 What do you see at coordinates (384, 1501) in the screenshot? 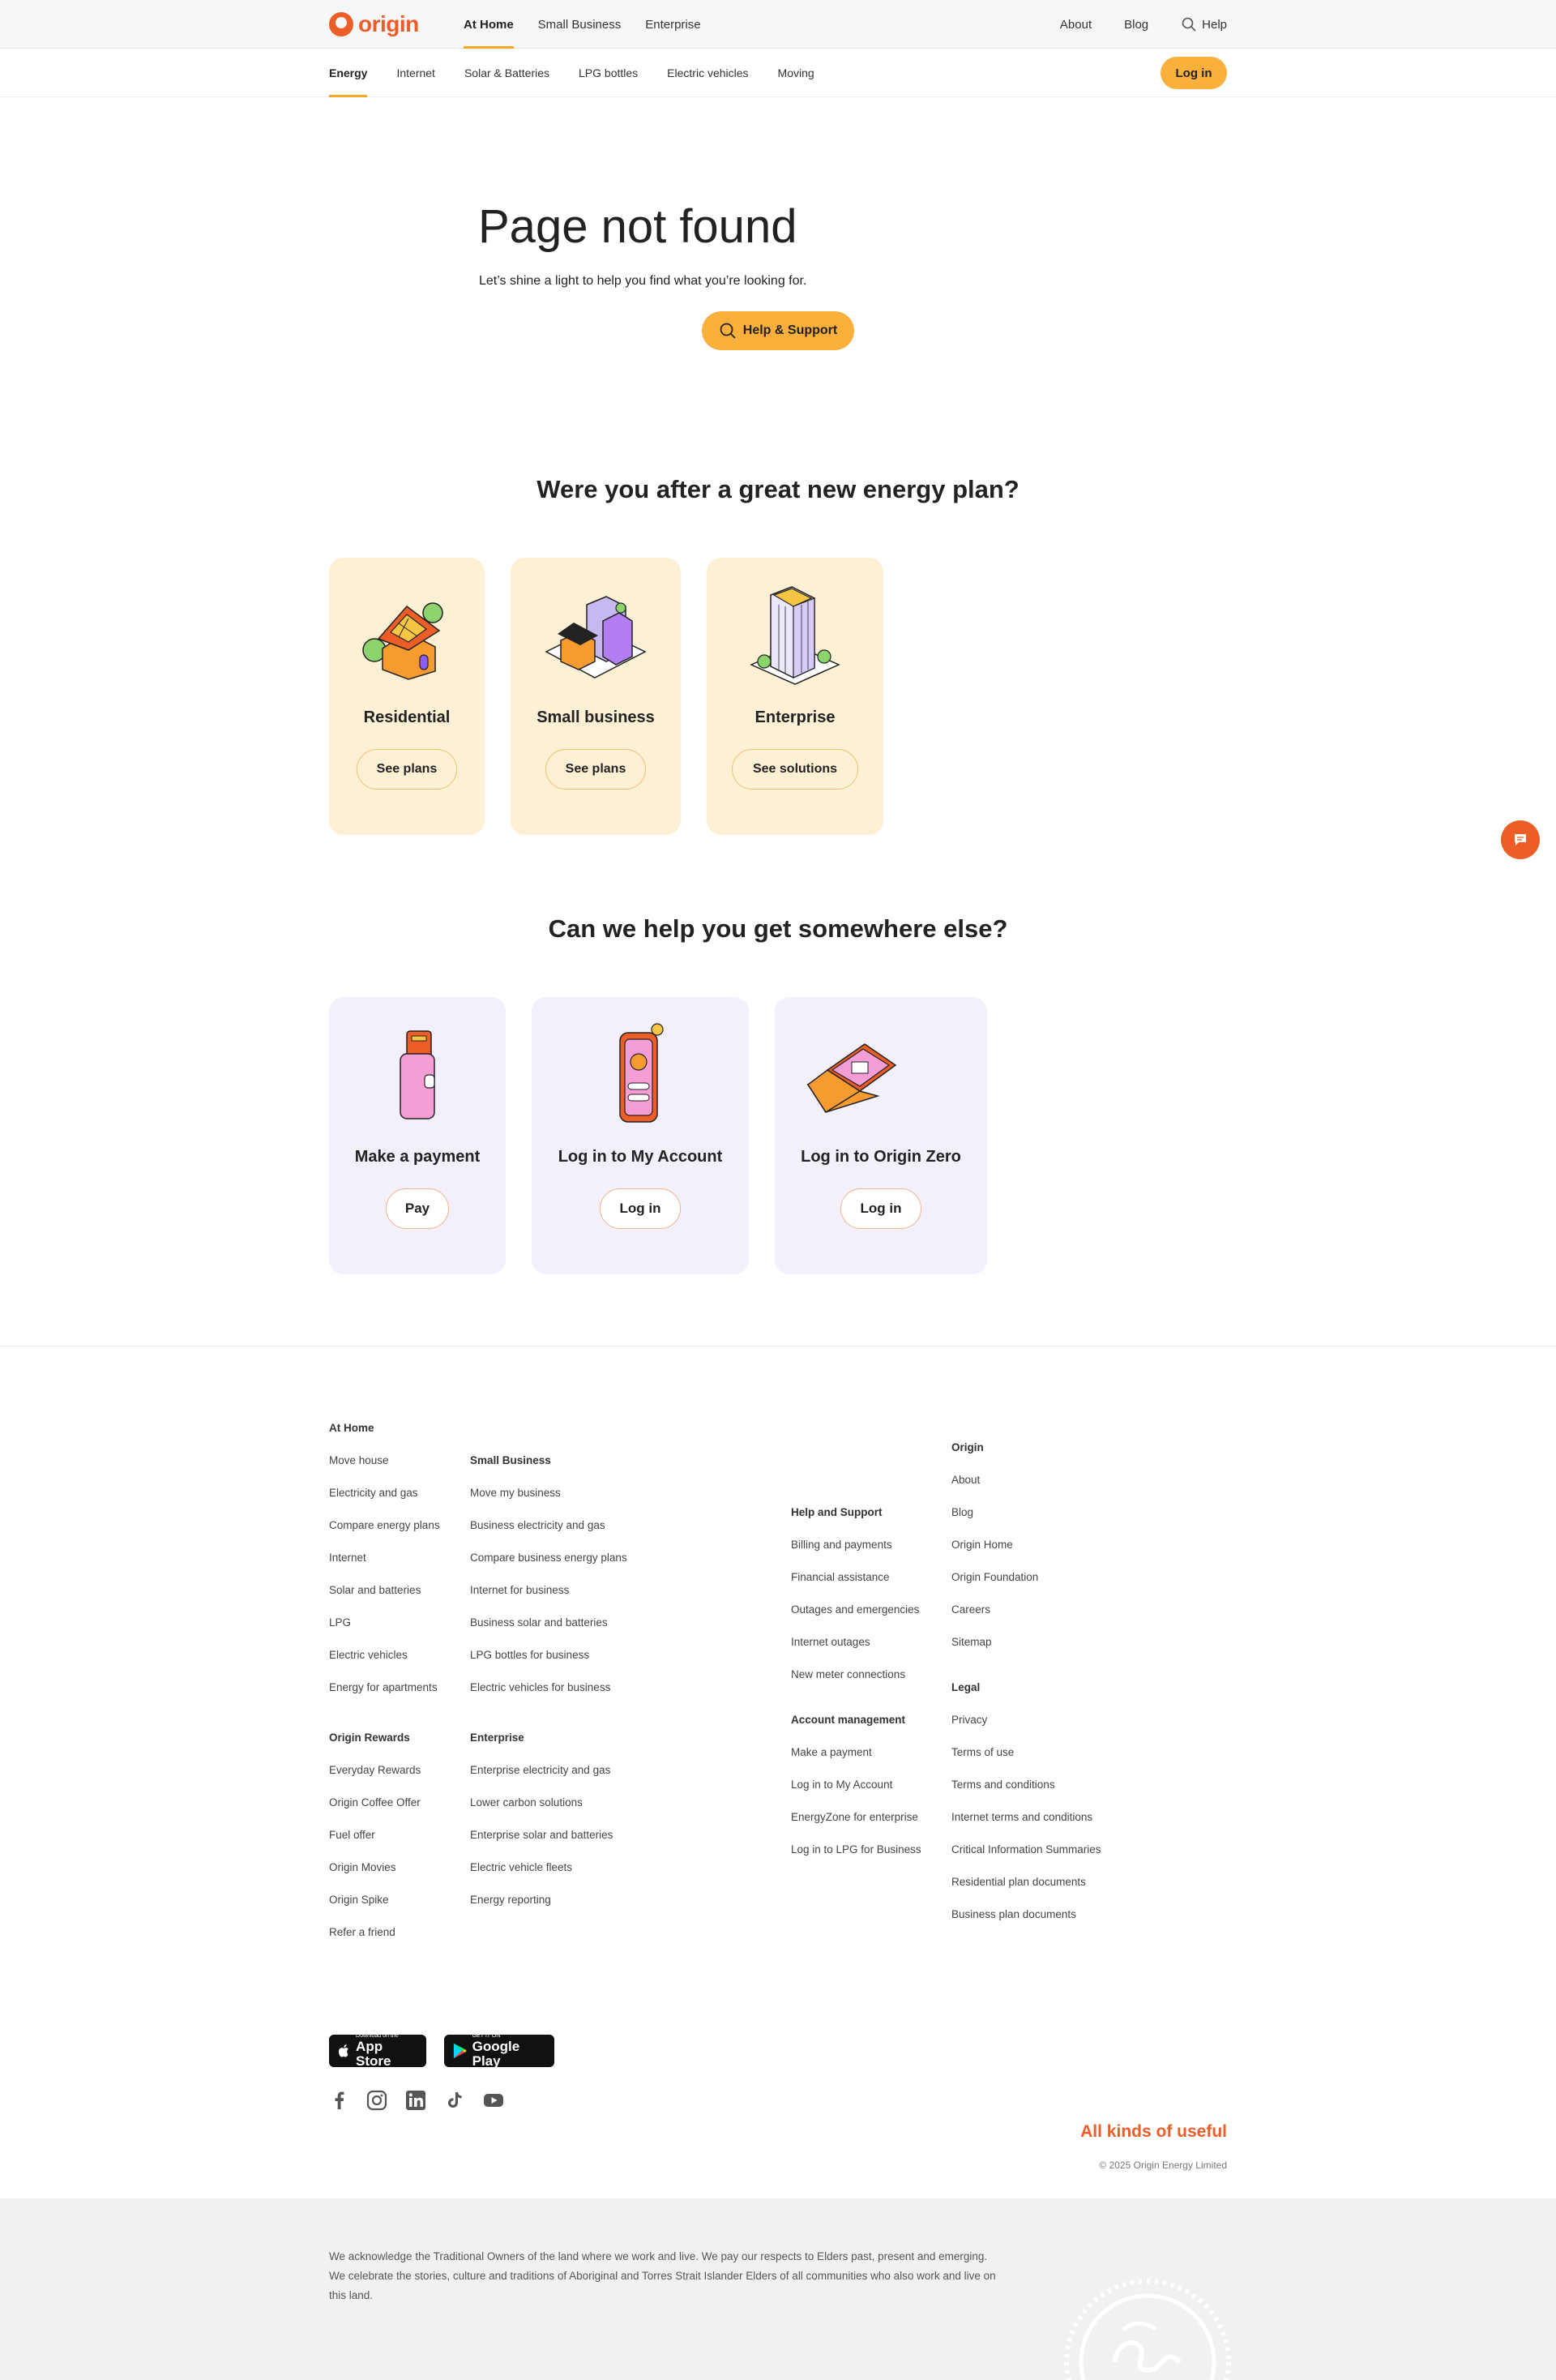
I see `footer-link: Electricity and gas` at bounding box center [384, 1501].